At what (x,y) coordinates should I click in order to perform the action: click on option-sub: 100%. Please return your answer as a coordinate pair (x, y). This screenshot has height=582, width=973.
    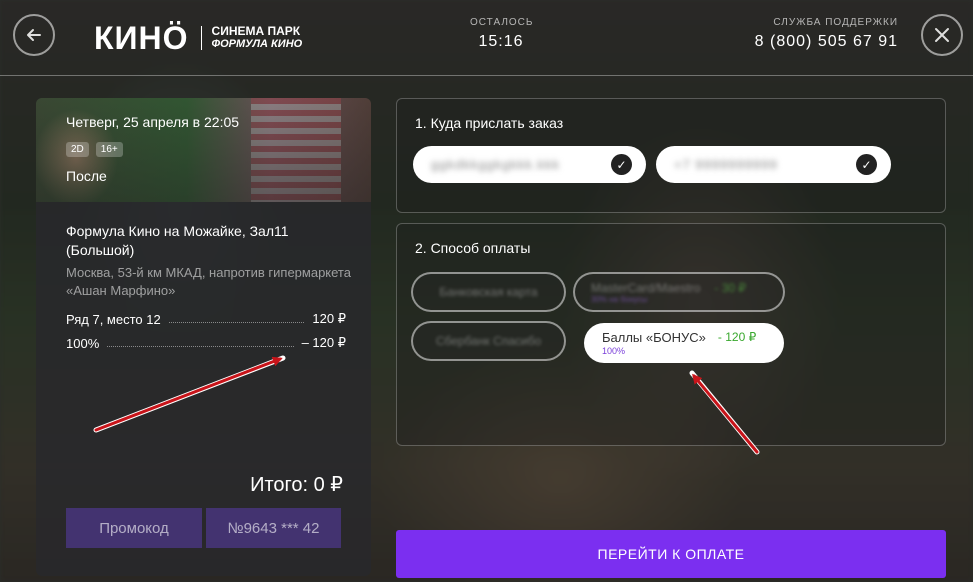
    Looking at the image, I should click on (614, 351).